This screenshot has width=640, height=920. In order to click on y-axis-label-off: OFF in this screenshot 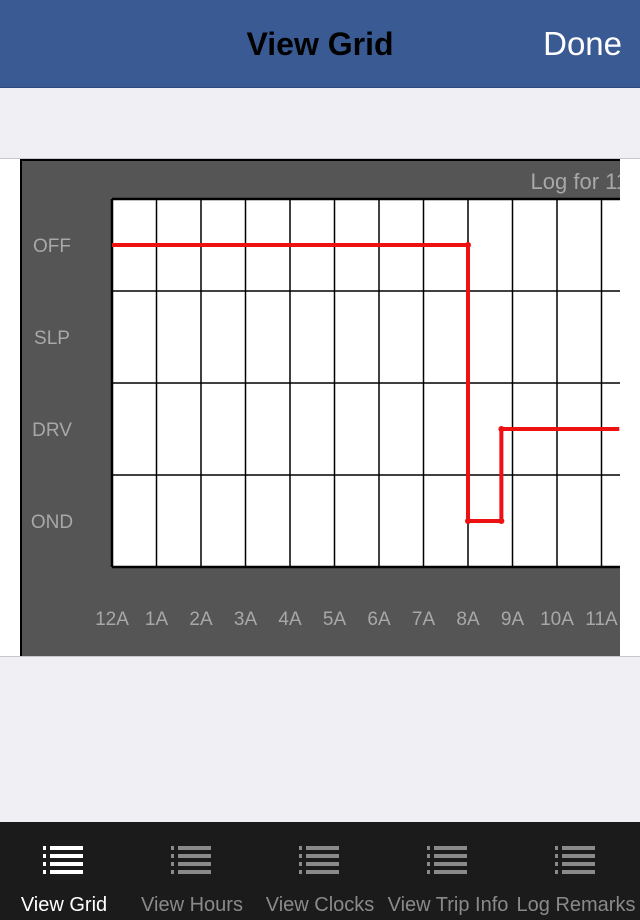, I will do `click(52, 246)`.